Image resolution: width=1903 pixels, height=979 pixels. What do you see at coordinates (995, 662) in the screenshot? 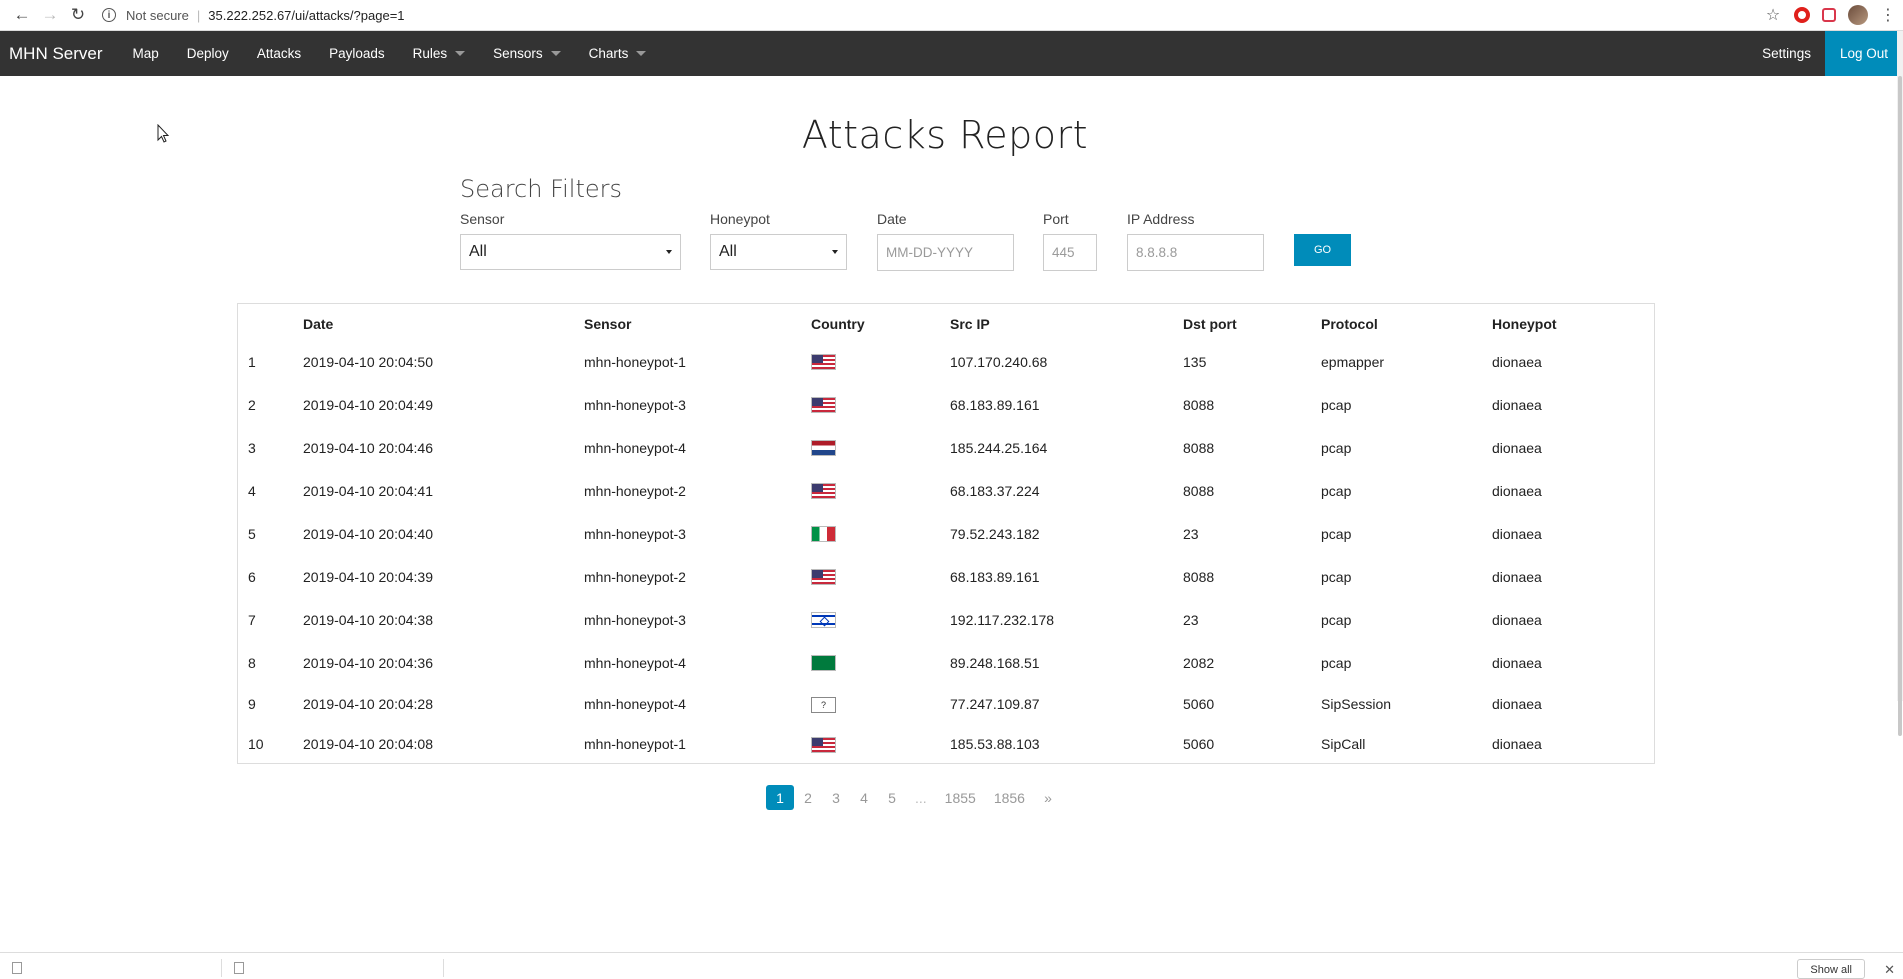
I see `row-src-ip: 89.248.168.51` at bounding box center [995, 662].